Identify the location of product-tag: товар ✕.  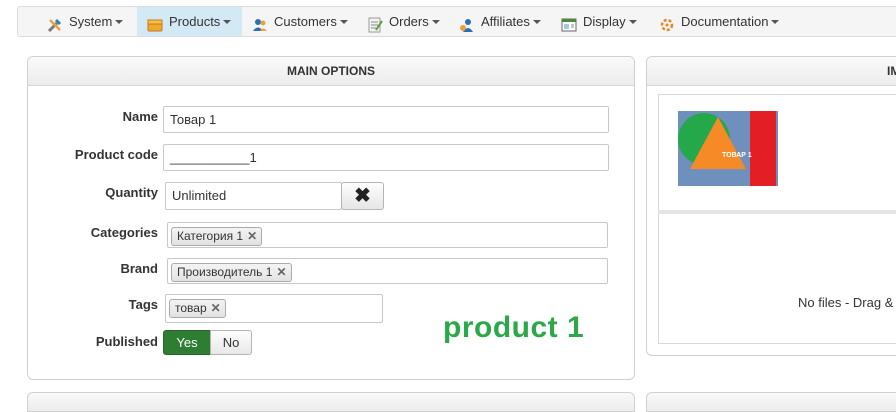
(197, 308).